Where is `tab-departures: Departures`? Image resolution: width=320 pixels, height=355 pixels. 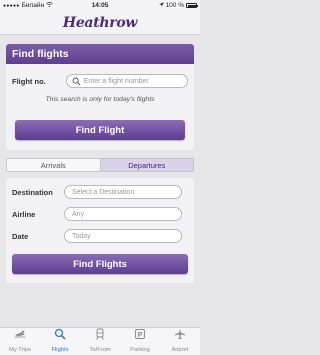
tab-departures: Departures is located at coordinates (146, 165).